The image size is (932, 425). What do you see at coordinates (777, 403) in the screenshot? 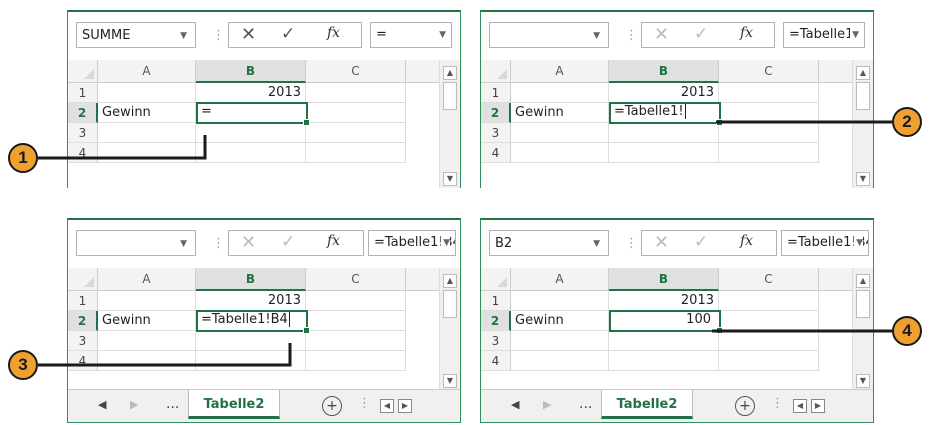
I see `split-handle-icon: ⋮` at bounding box center [777, 403].